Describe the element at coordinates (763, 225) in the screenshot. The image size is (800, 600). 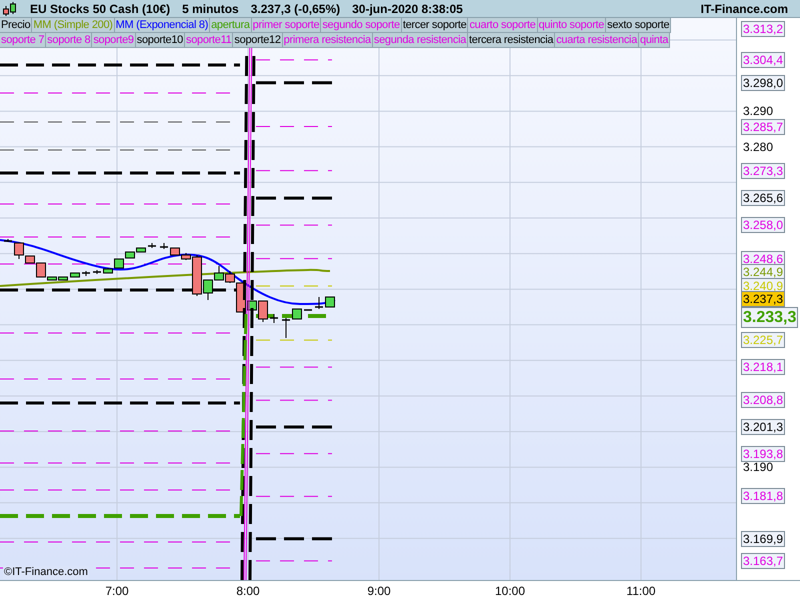
I see `price-tag: 3.258,0` at that location.